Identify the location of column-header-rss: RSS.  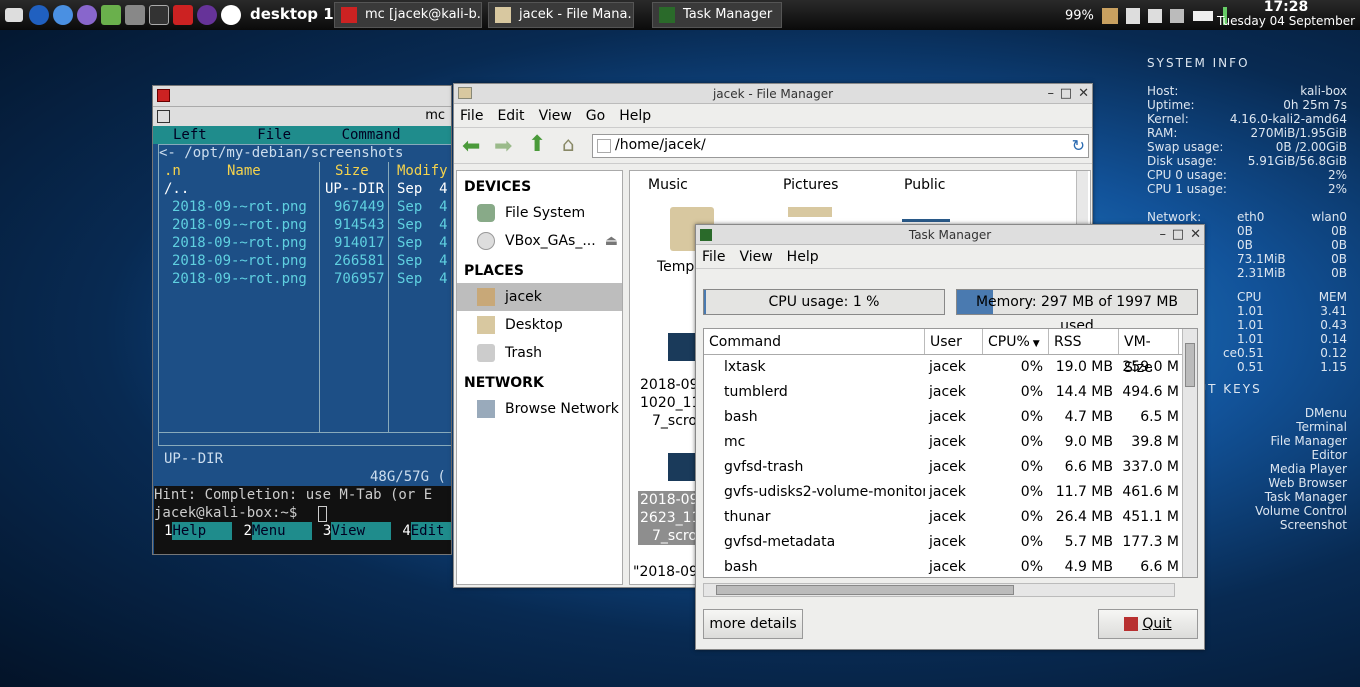
(1084, 341).